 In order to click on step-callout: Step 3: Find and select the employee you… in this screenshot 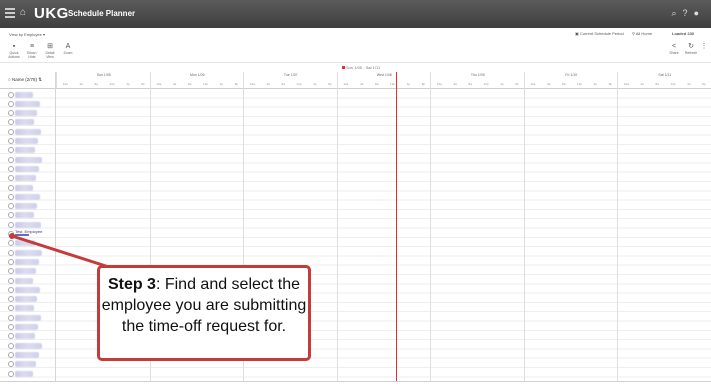, I will do `click(204, 313)`.